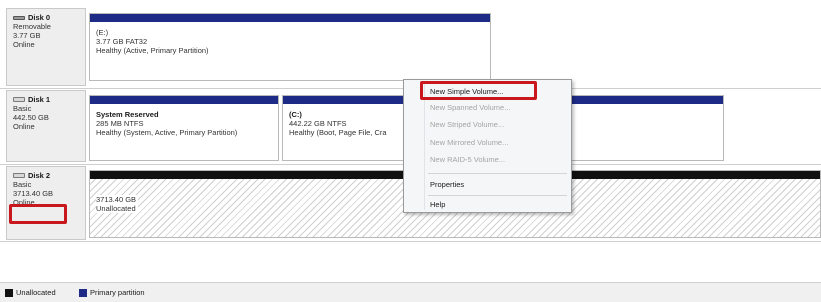  What do you see at coordinates (116, 199) in the screenshot?
I see `volume-size: 3713.40 GB` at bounding box center [116, 199].